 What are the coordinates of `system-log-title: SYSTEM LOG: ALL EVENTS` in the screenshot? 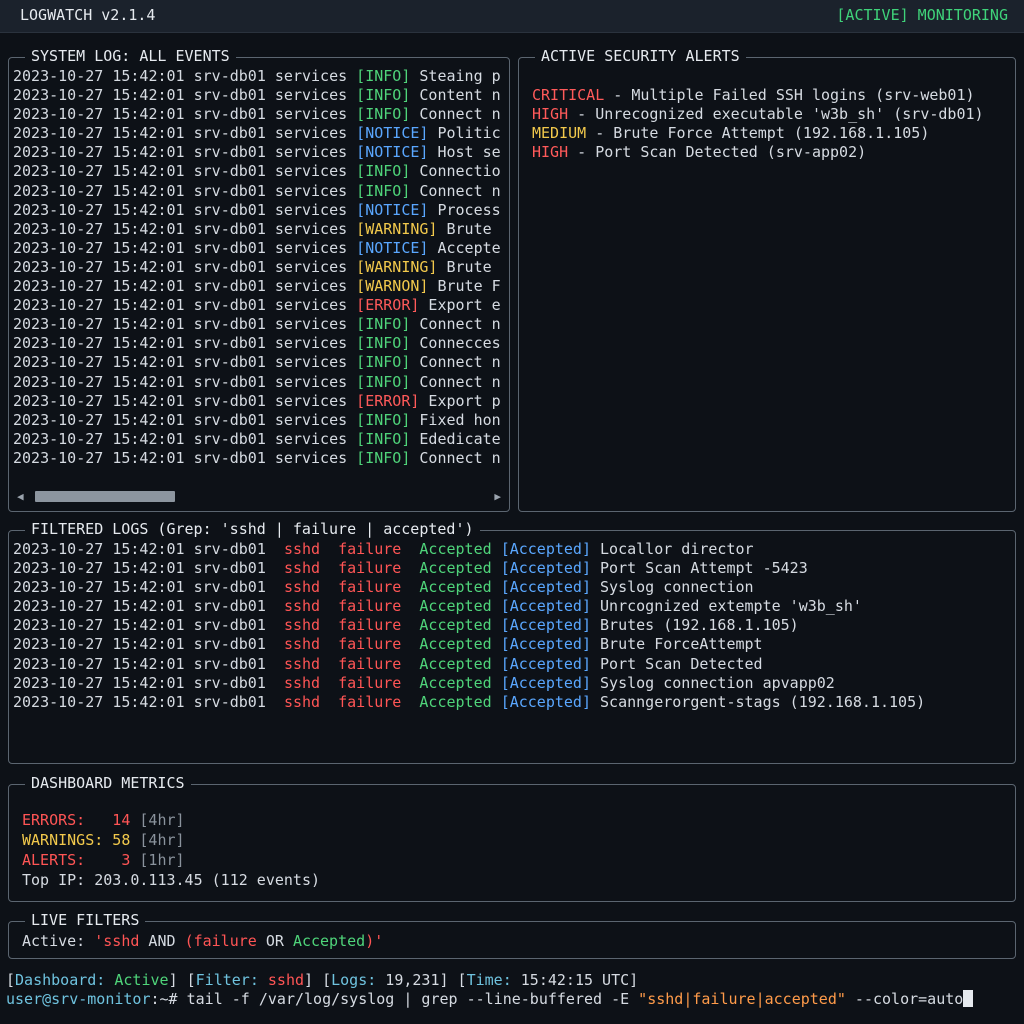 It's located at (130, 56).